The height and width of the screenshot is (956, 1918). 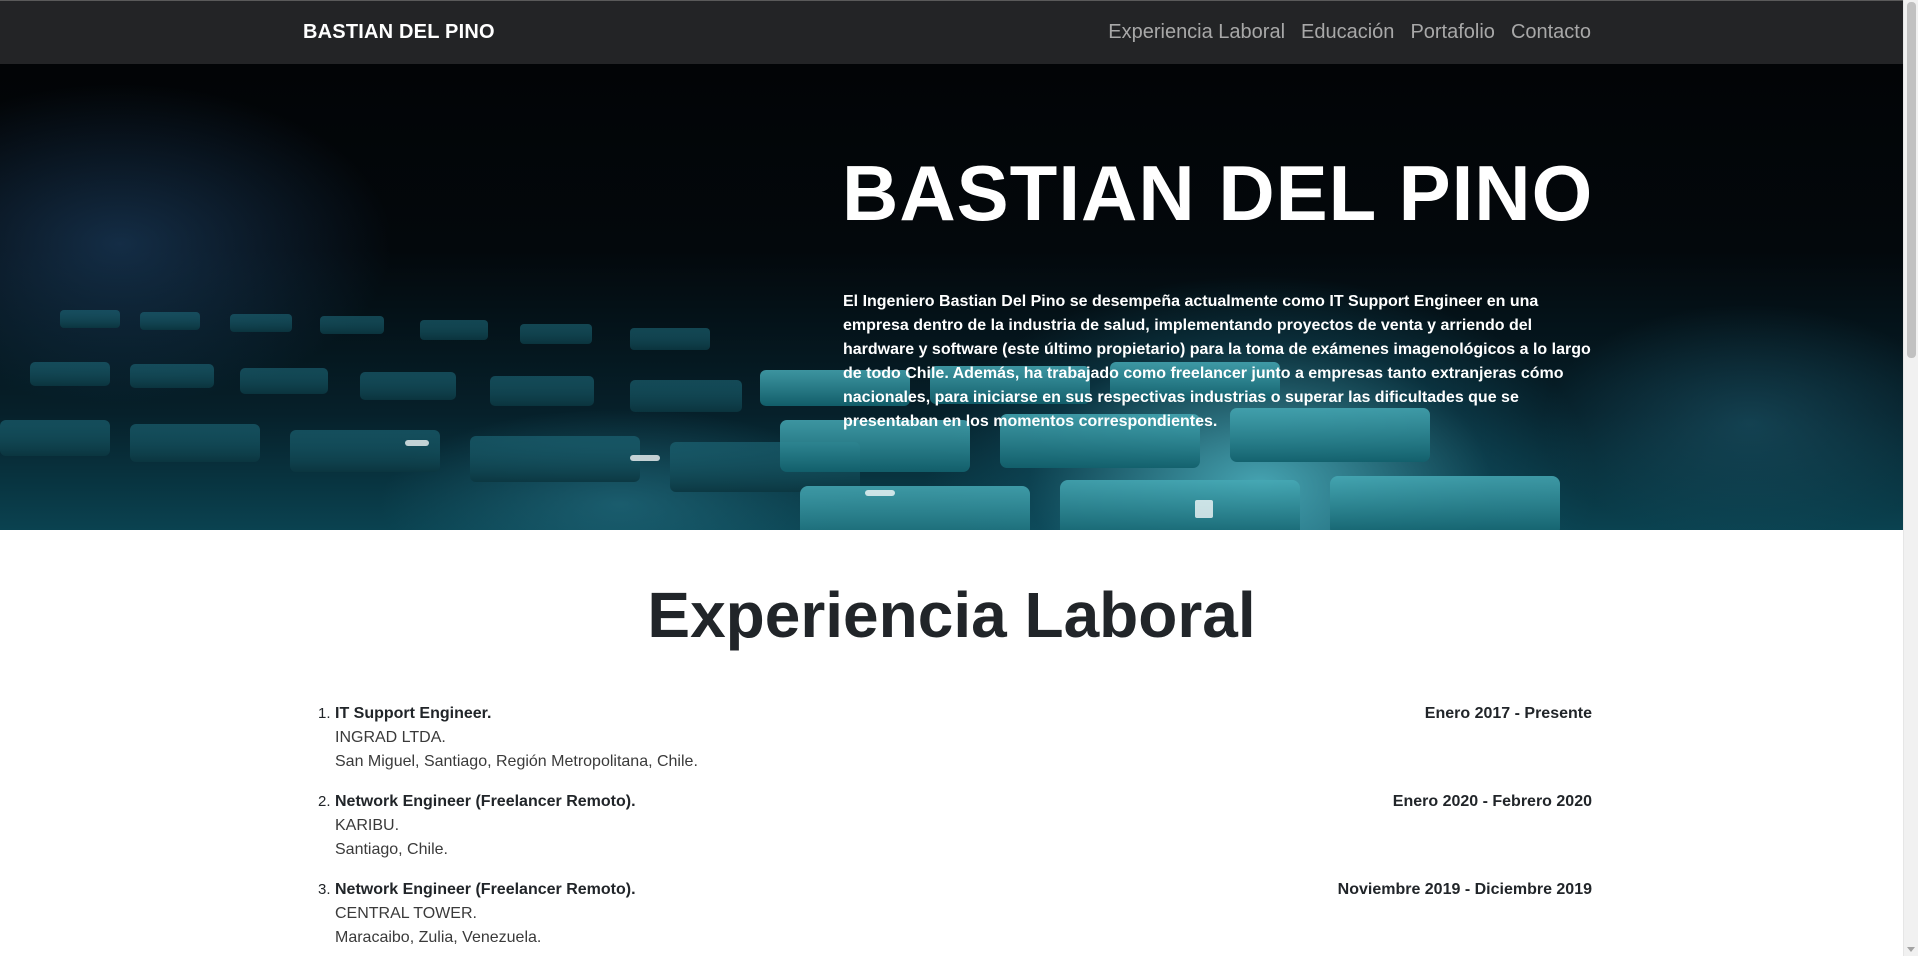 What do you see at coordinates (406, 913) in the screenshot?
I see `job-company: CENTRAL TOWER.` at bounding box center [406, 913].